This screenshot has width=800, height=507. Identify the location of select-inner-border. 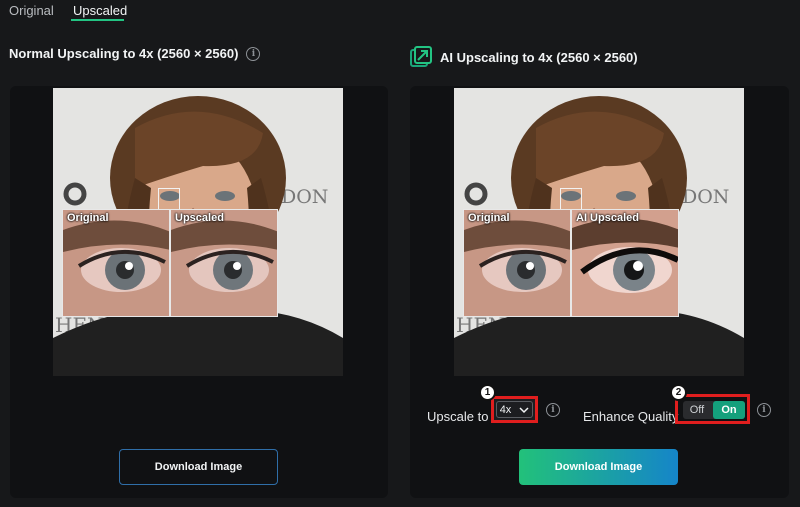
(514, 409).